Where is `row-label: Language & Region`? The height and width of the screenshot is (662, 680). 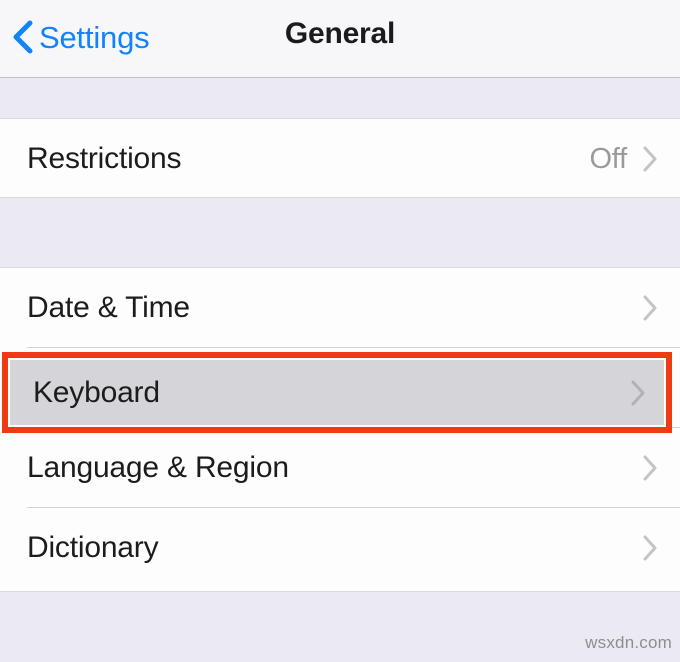
row-label: Language & Region is located at coordinates (158, 467).